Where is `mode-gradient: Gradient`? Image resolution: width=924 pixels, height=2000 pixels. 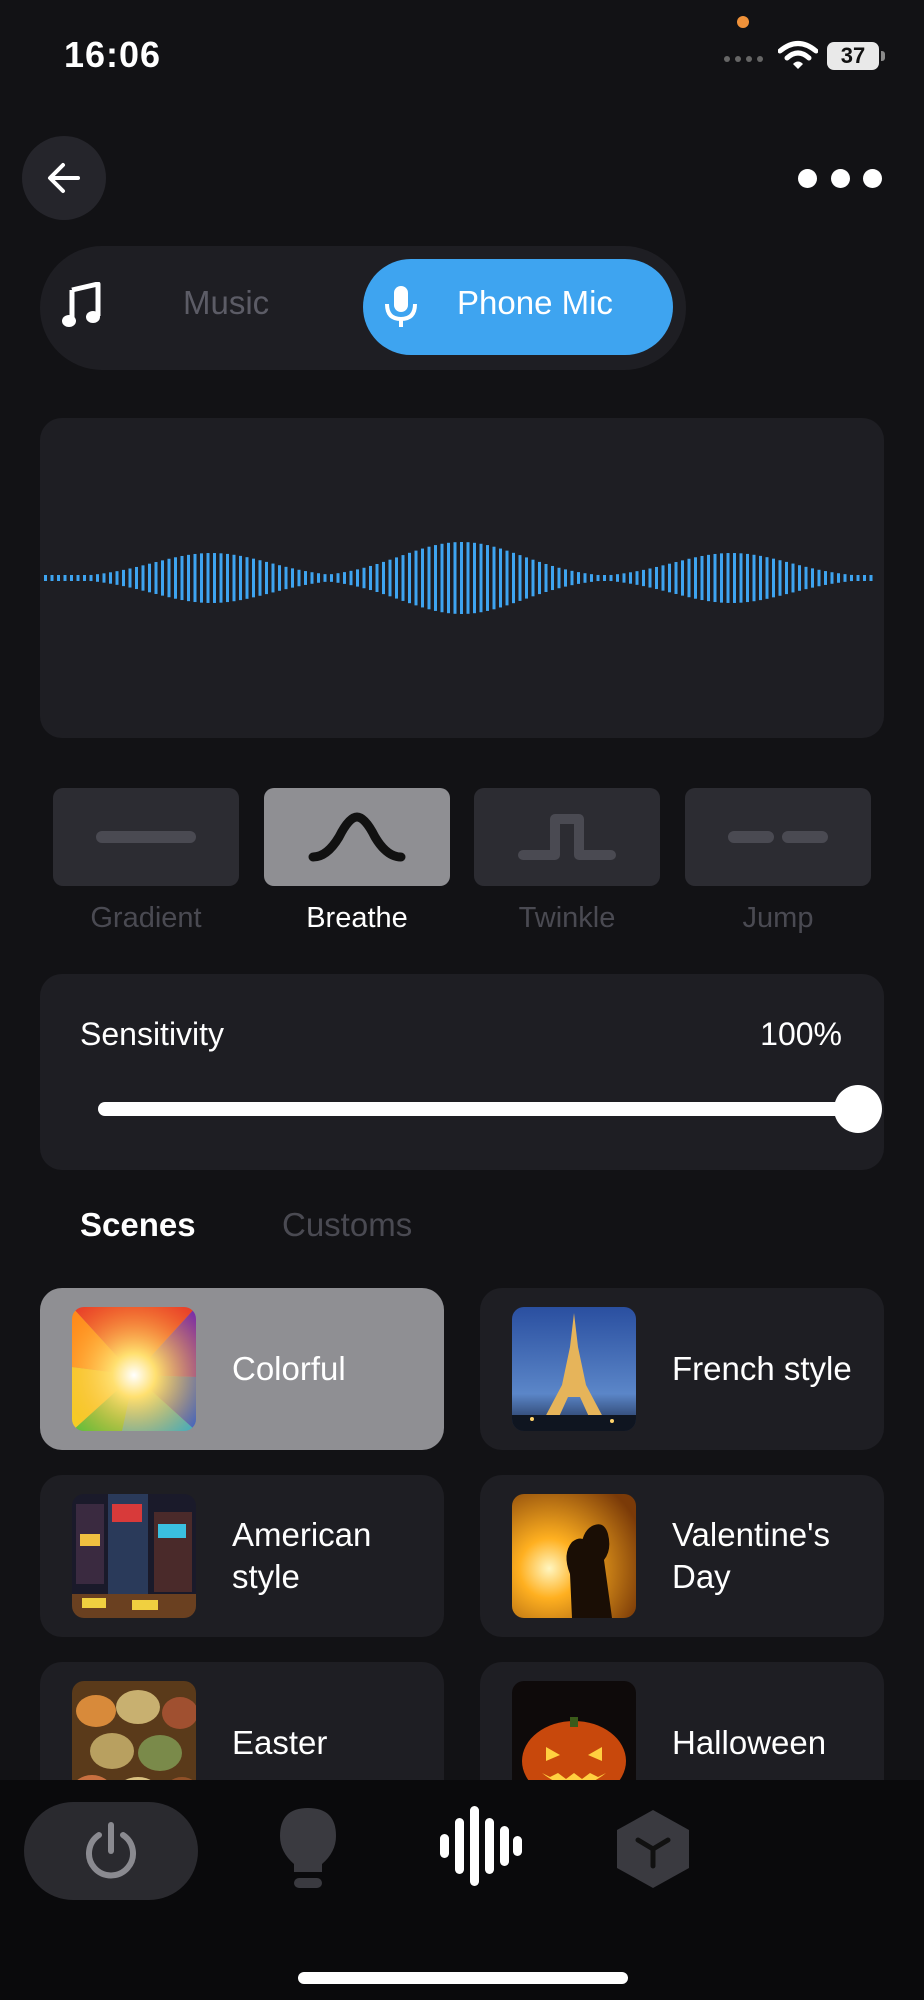 mode-gradient: Gradient is located at coordinates (146, 861).